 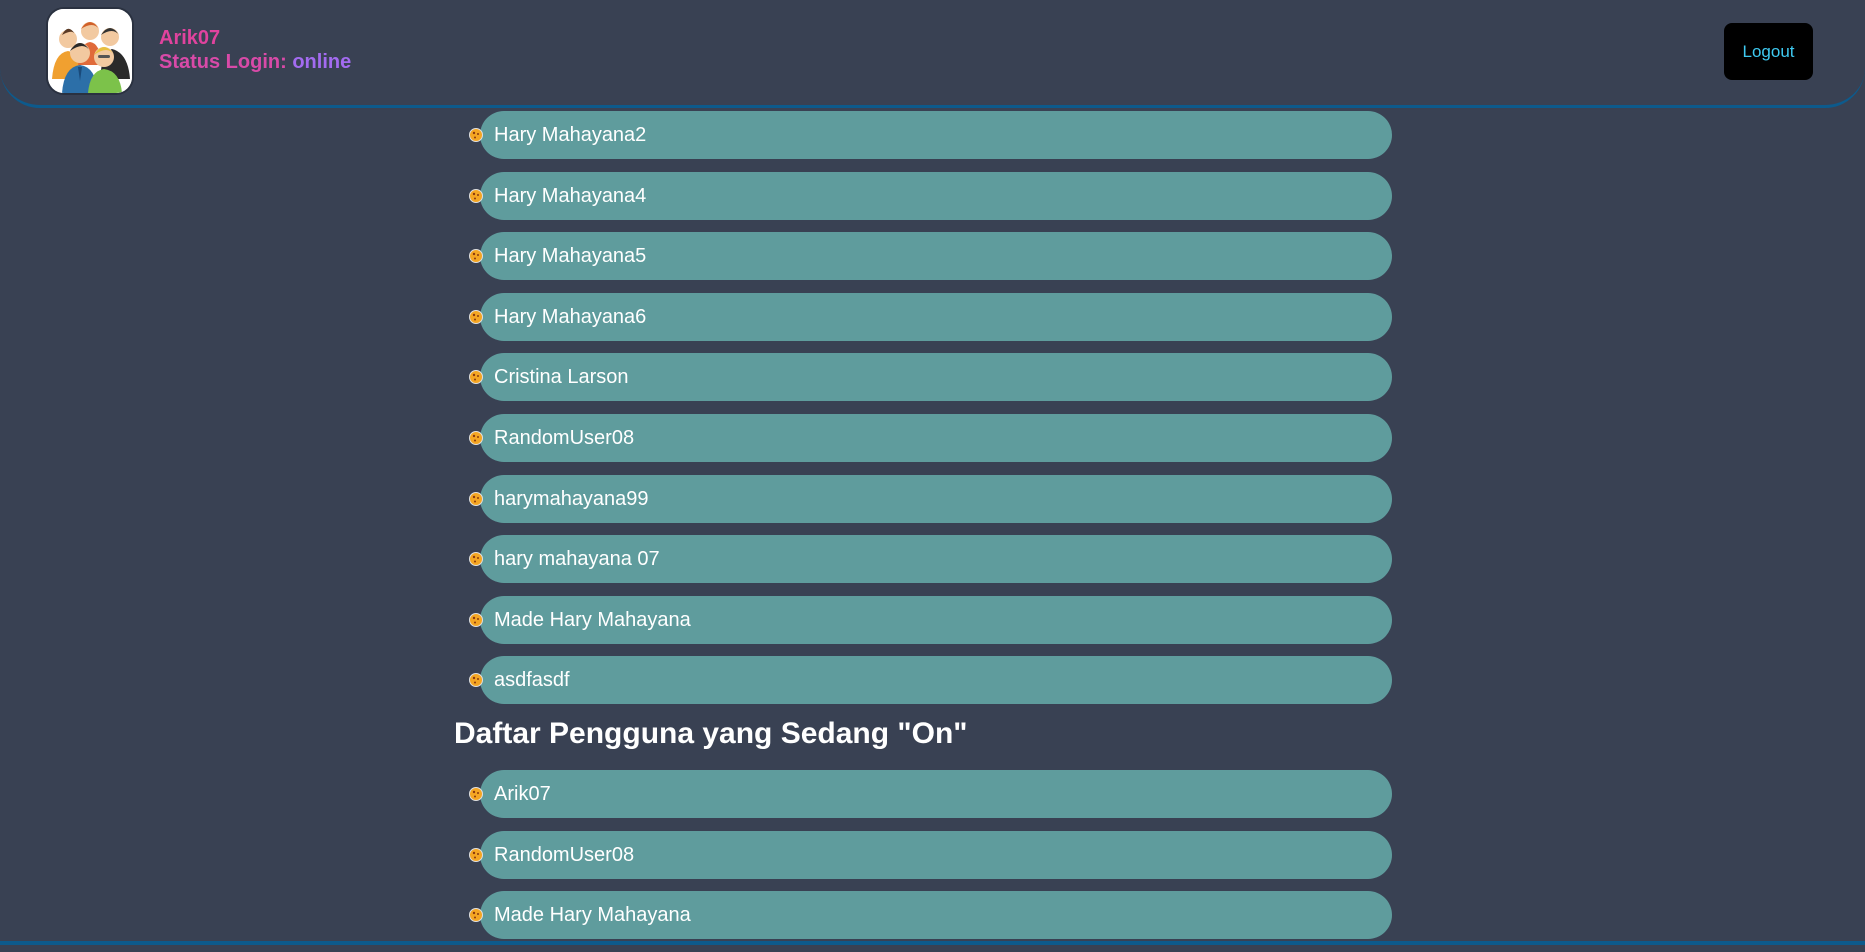 I want to click on login-status: Status Login: online, so click(x=255, y=62).